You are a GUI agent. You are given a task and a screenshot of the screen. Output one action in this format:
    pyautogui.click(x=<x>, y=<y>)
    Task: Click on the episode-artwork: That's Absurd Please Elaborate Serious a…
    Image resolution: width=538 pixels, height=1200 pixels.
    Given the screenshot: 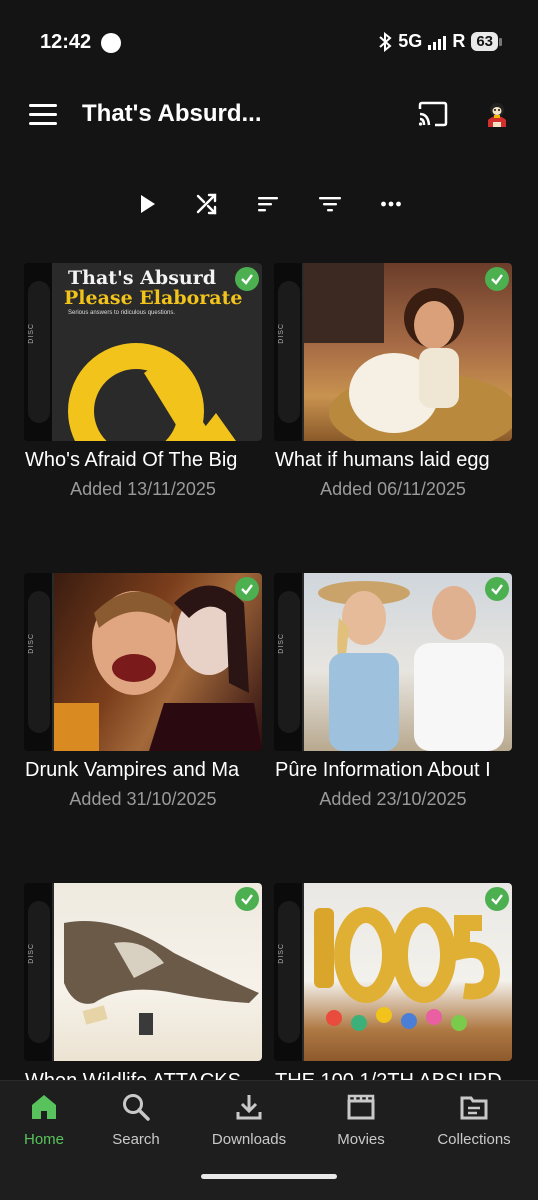 What is the action you would take?
    pyautogui.click(x=158, y=352)
    